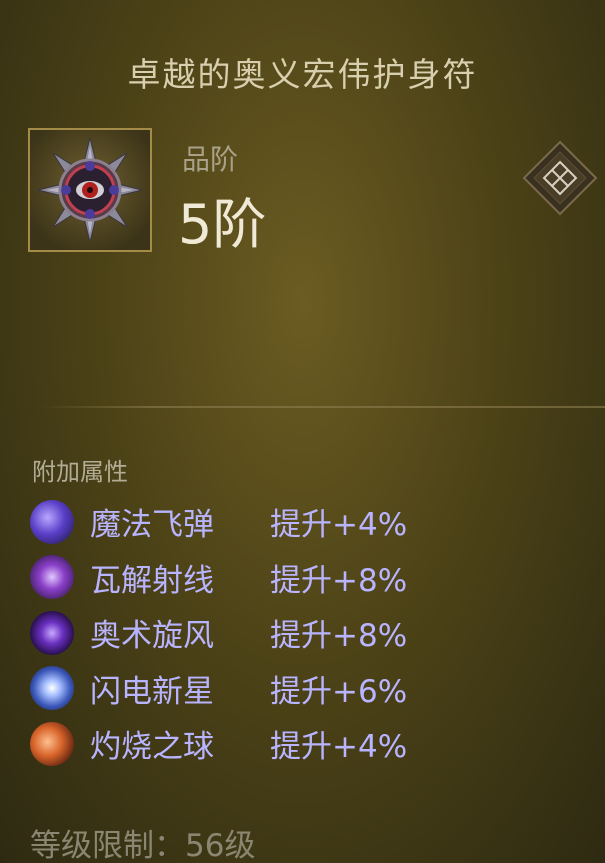 The height and width of the screenshot is (863, 605). I want to click on lightning-nova-icon, so click(52, 688).